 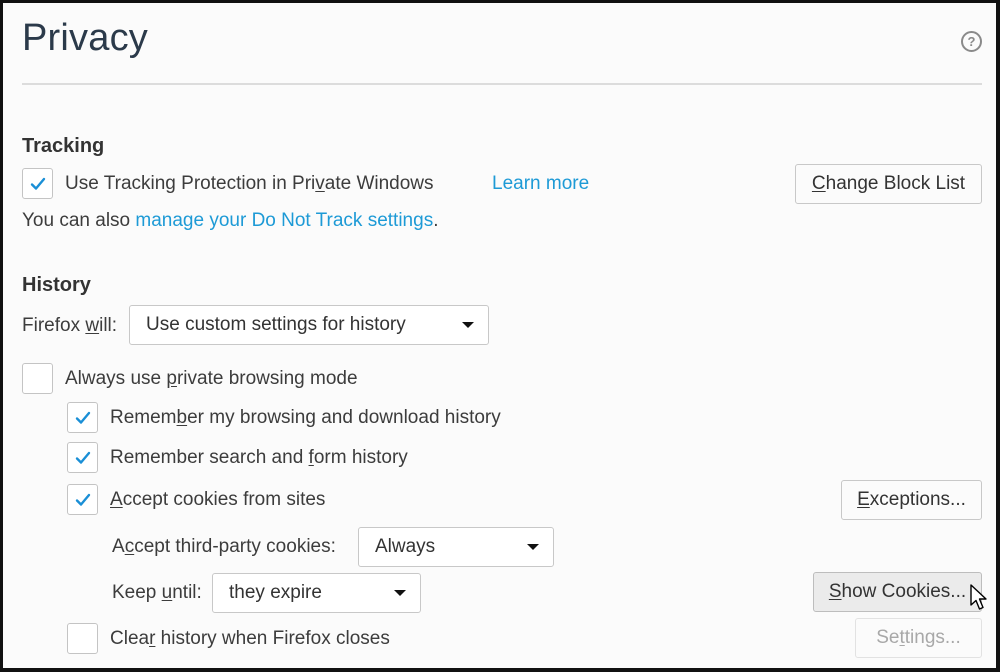 I want to click on firefox-will-label: Firefox will:, so click(x=70, y=325).